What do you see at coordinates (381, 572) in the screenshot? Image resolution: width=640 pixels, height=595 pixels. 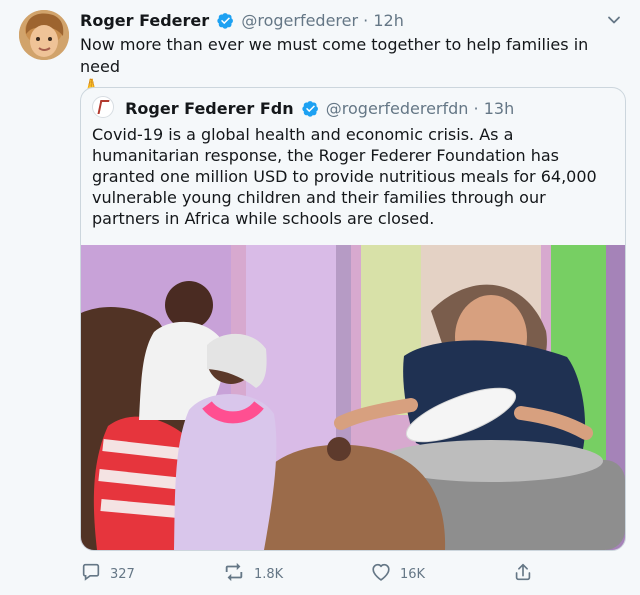 I see `heart-icon` at bounding box center [381, 572].